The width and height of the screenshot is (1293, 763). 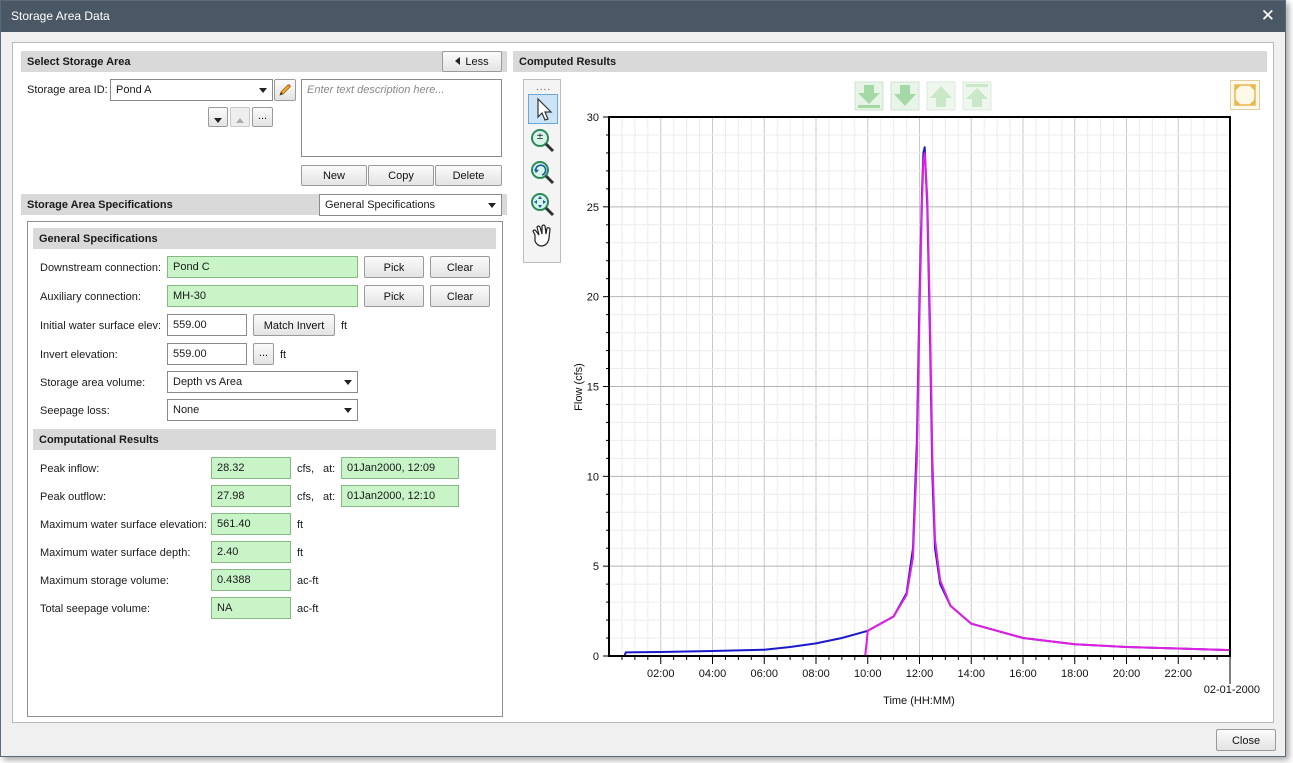 I want to click on downstream-clear-button: Clear, so click(x=460, y=267).